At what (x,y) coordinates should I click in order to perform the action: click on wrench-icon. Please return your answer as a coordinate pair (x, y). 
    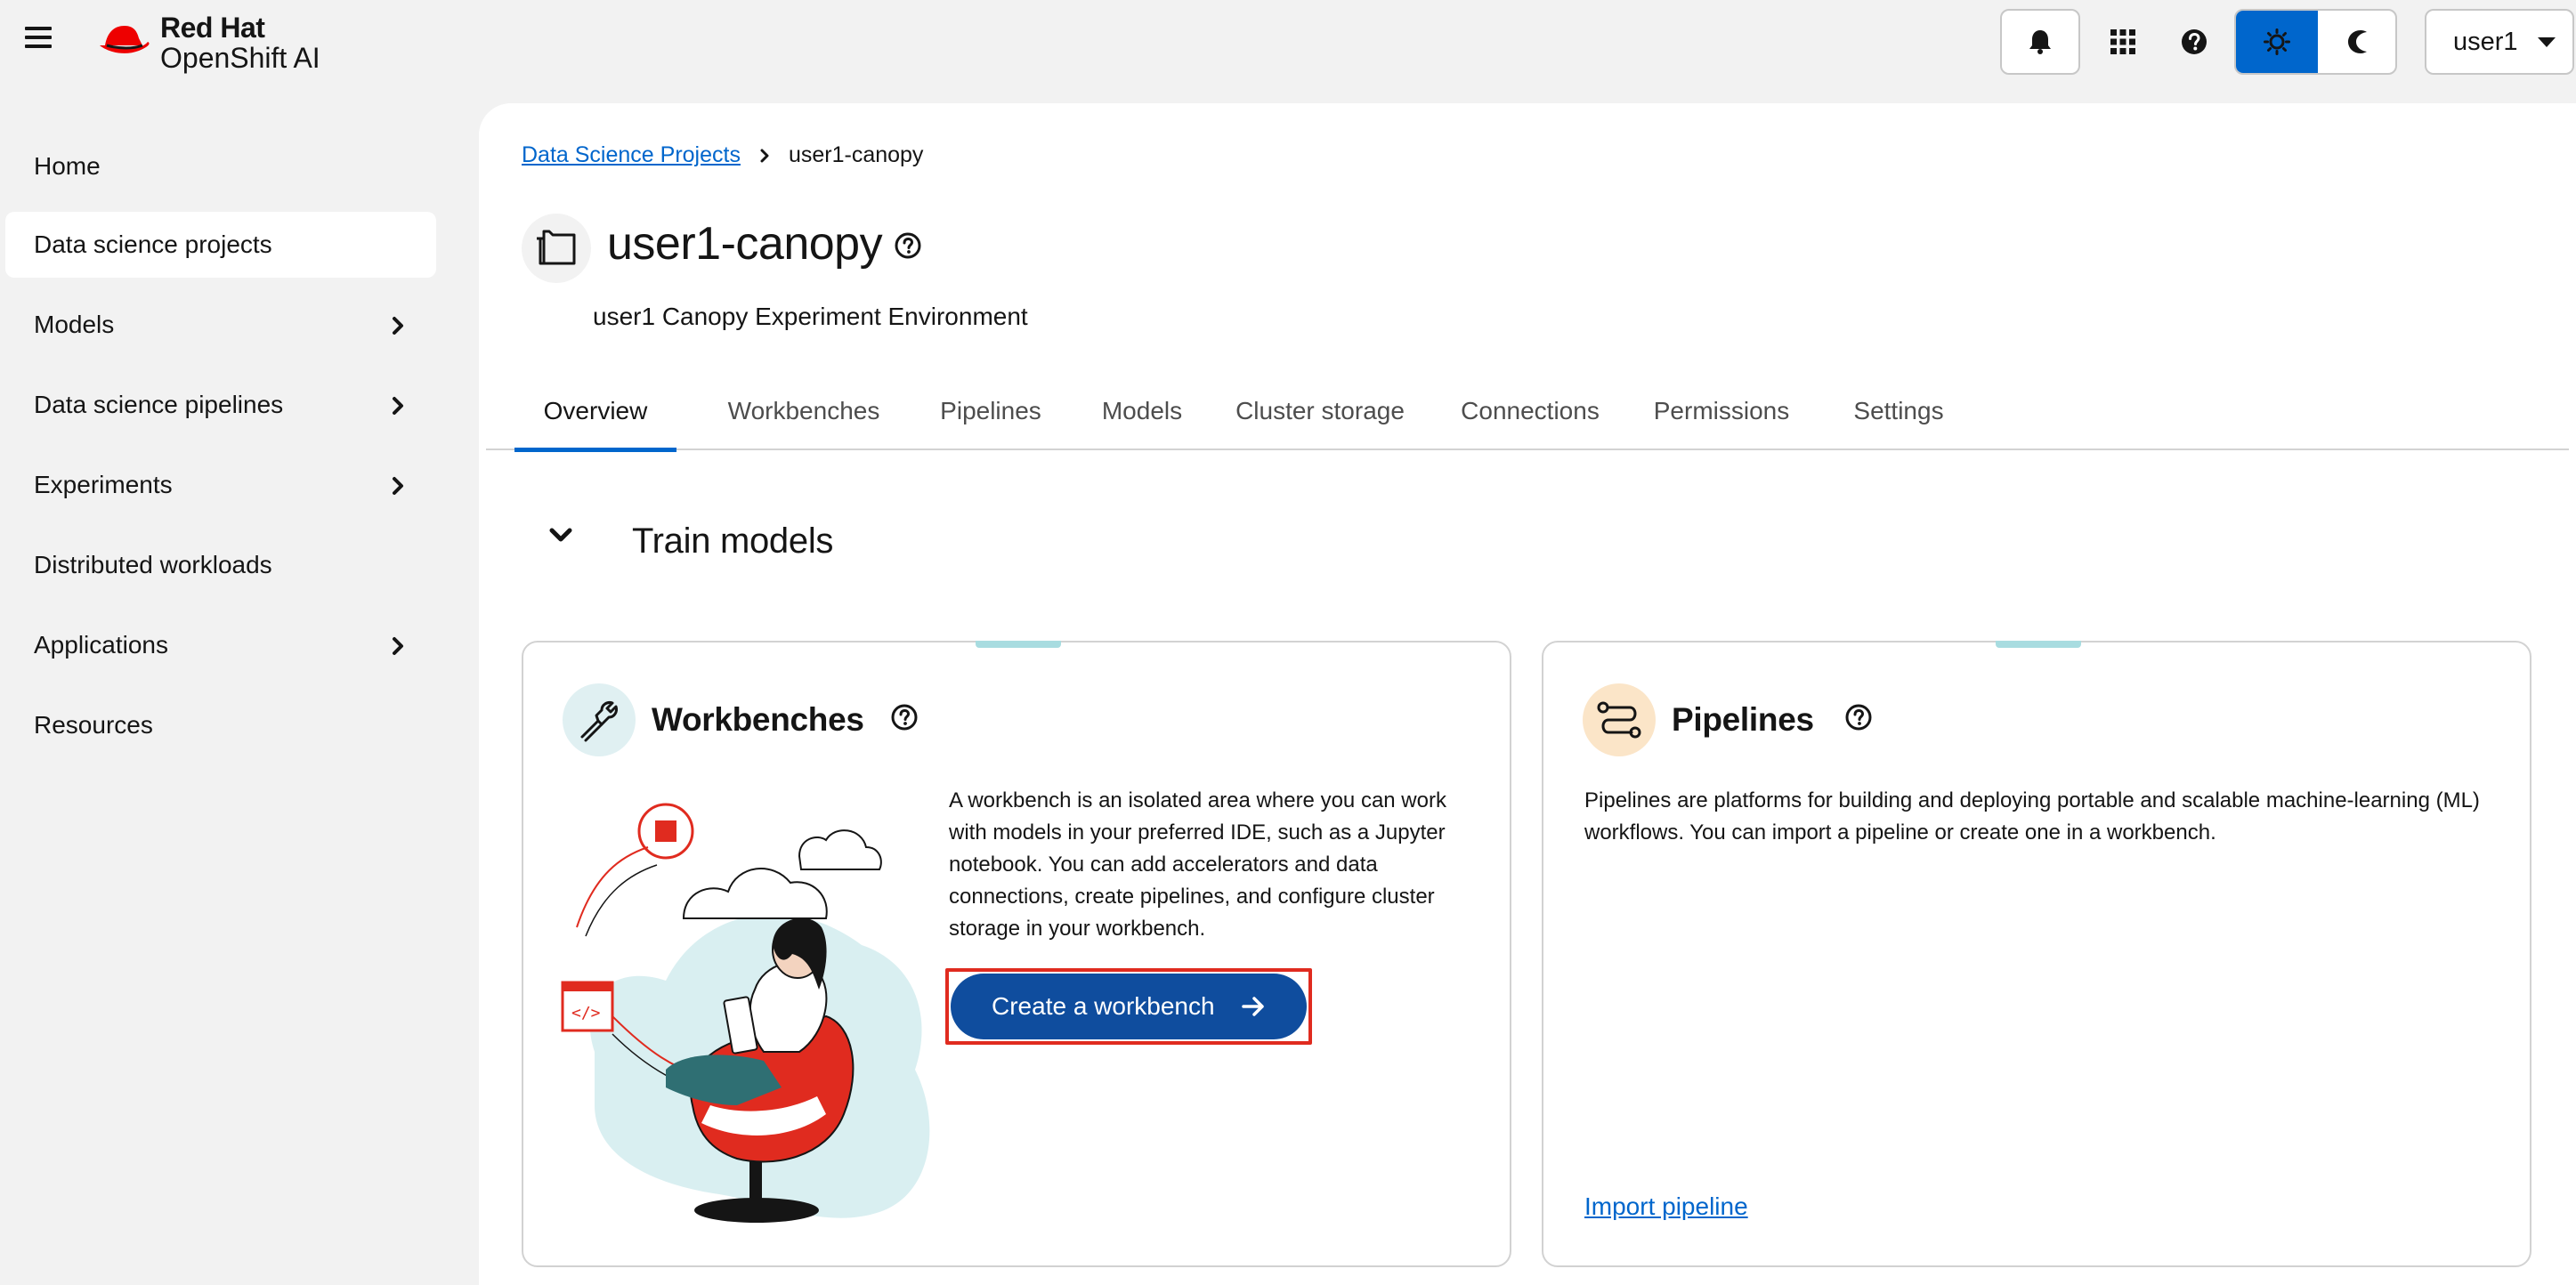
    Looking at the image, I should click on (599, 721).